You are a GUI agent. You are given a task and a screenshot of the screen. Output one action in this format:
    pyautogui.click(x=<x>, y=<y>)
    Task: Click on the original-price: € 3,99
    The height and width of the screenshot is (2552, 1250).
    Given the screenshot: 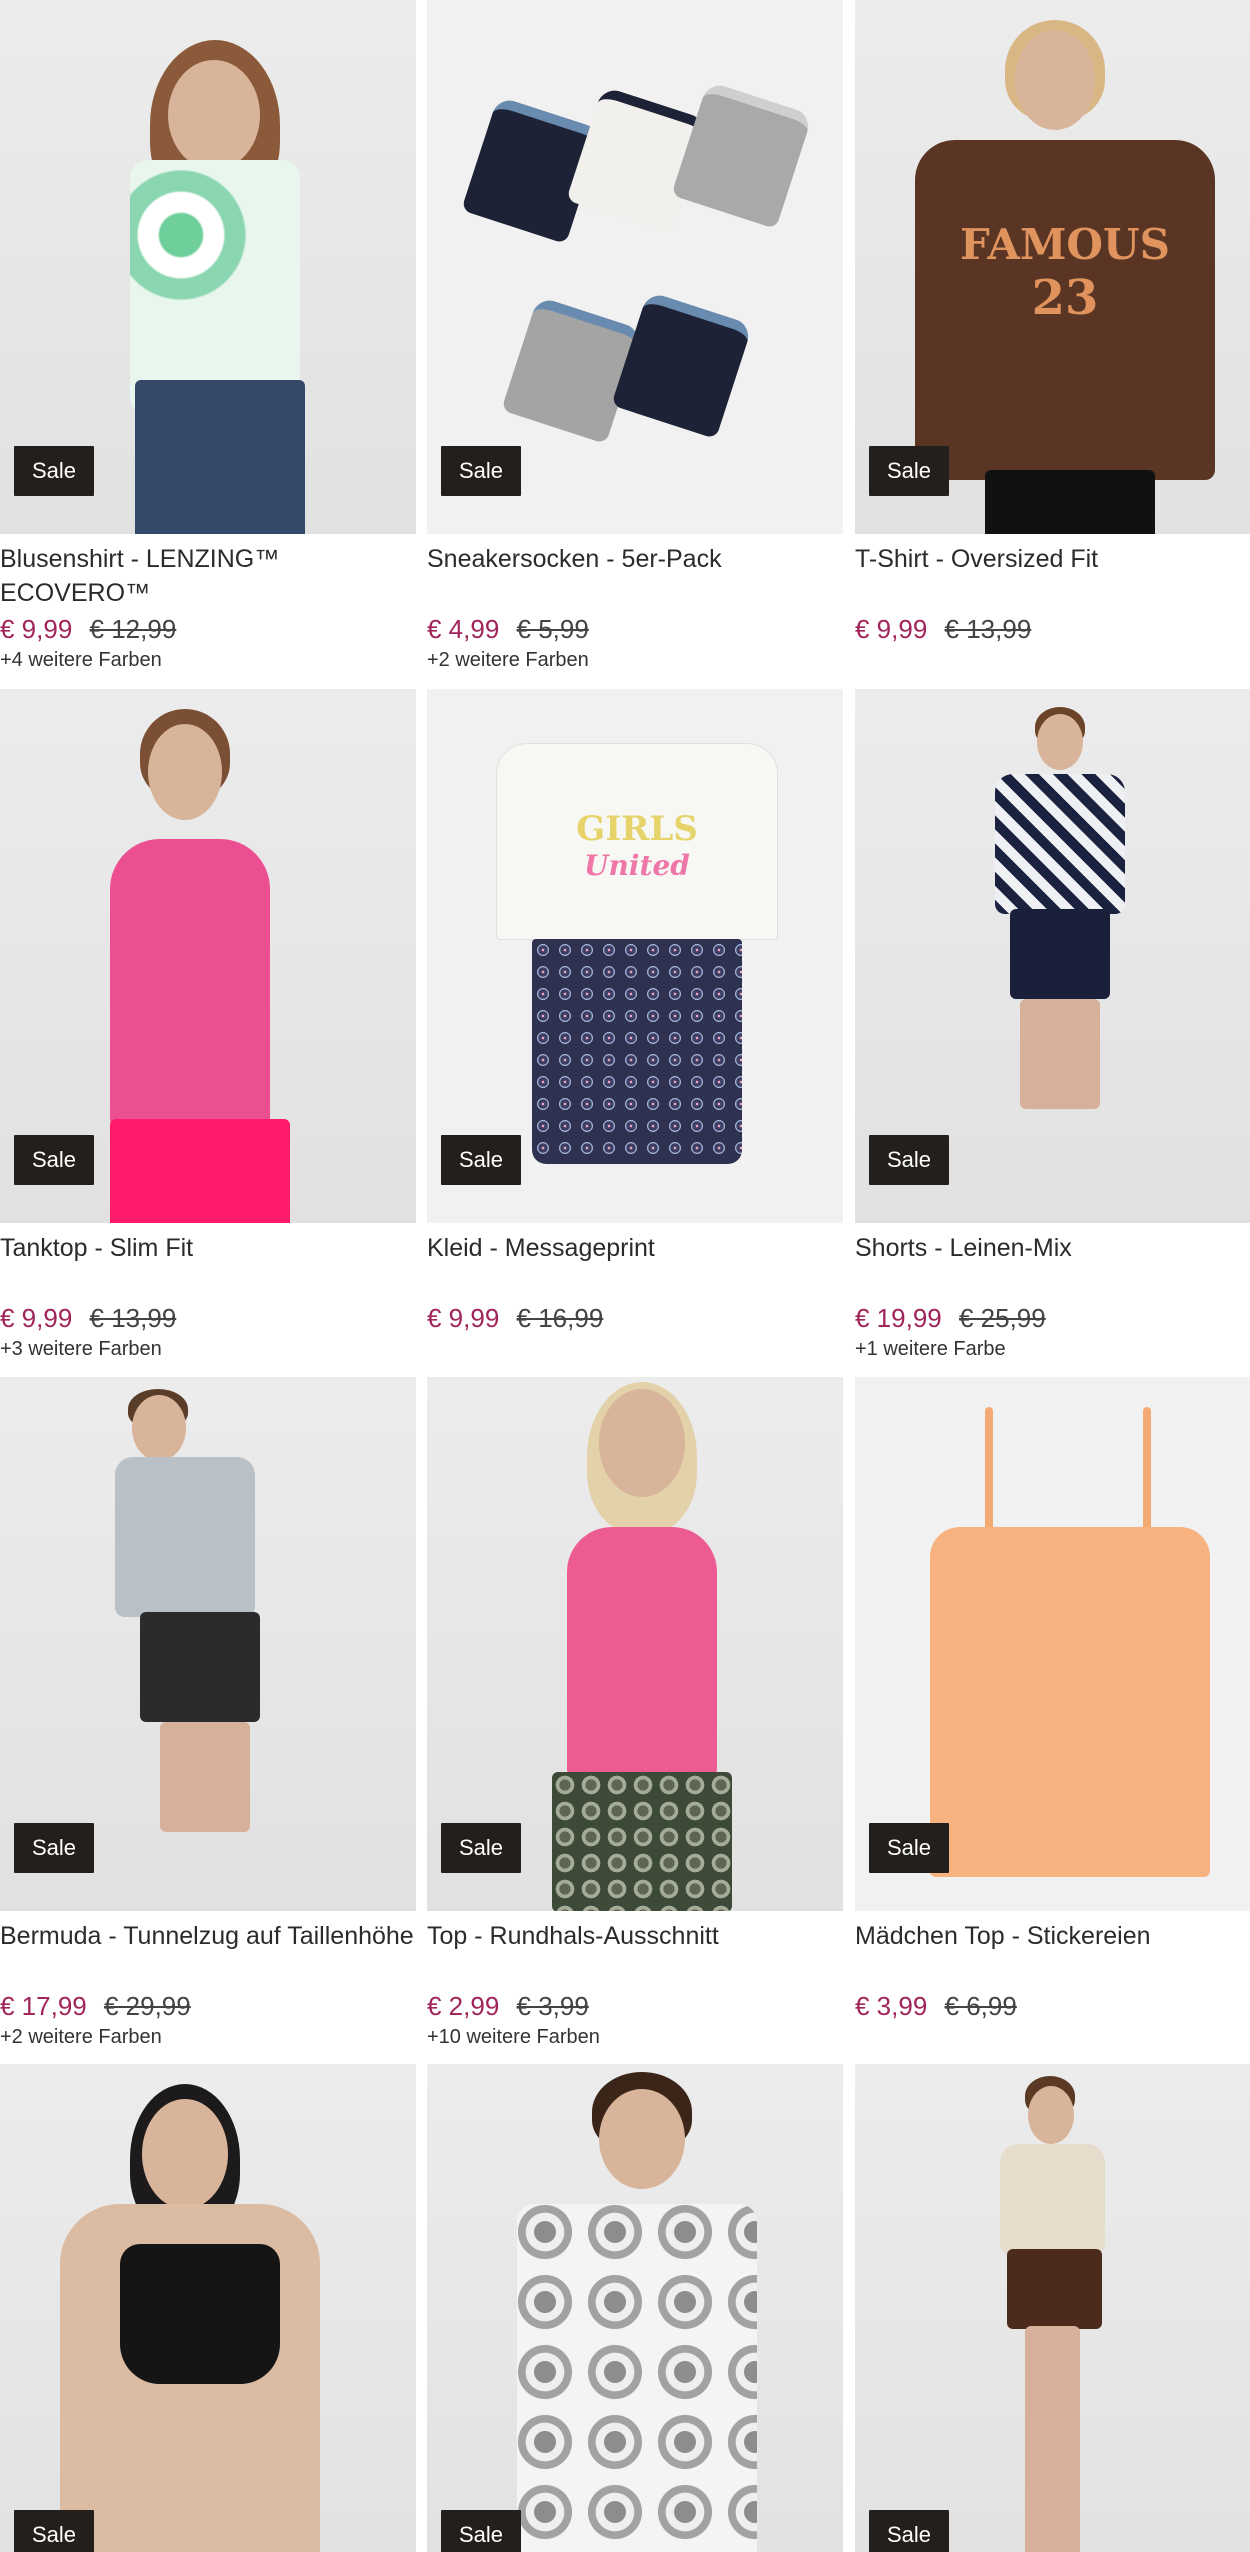 What is the action you would take?
    pyautogui.click(x=552, y=2006)
    